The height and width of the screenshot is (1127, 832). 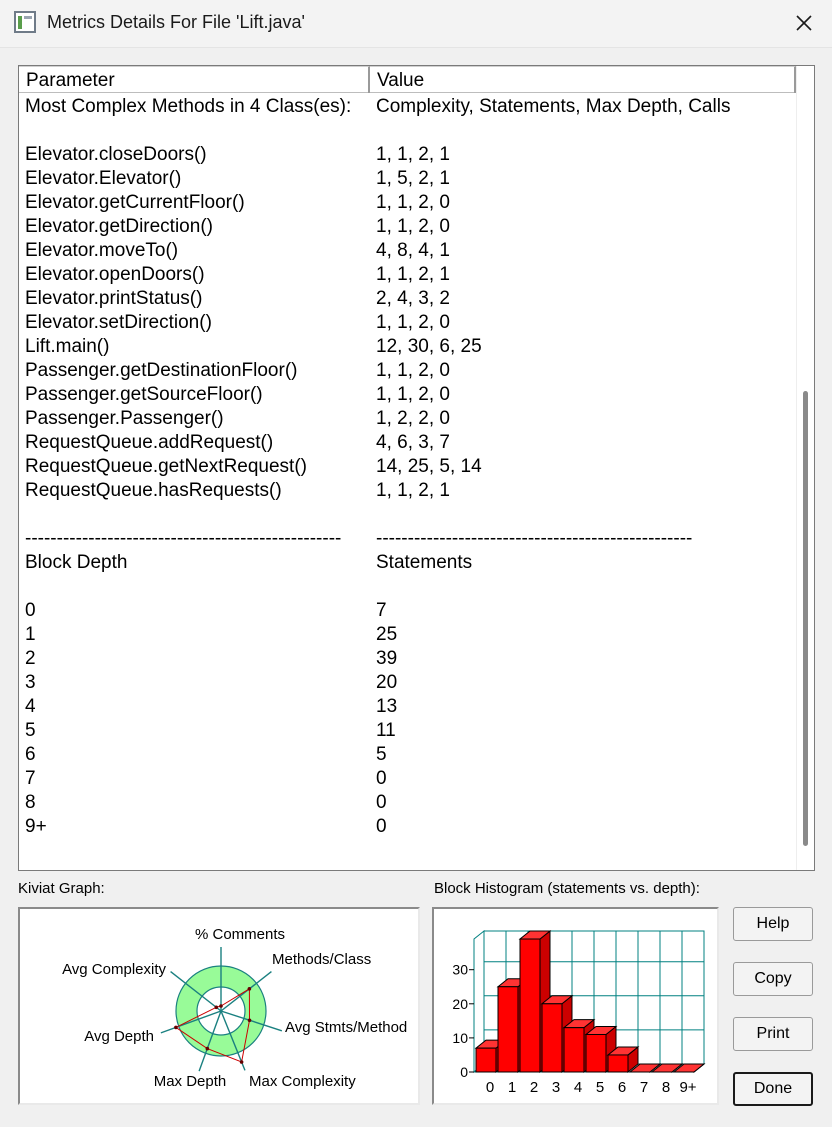 I want to click on window-title: Metrics Details For File 'Lift.java', so click(x=176, y=22).